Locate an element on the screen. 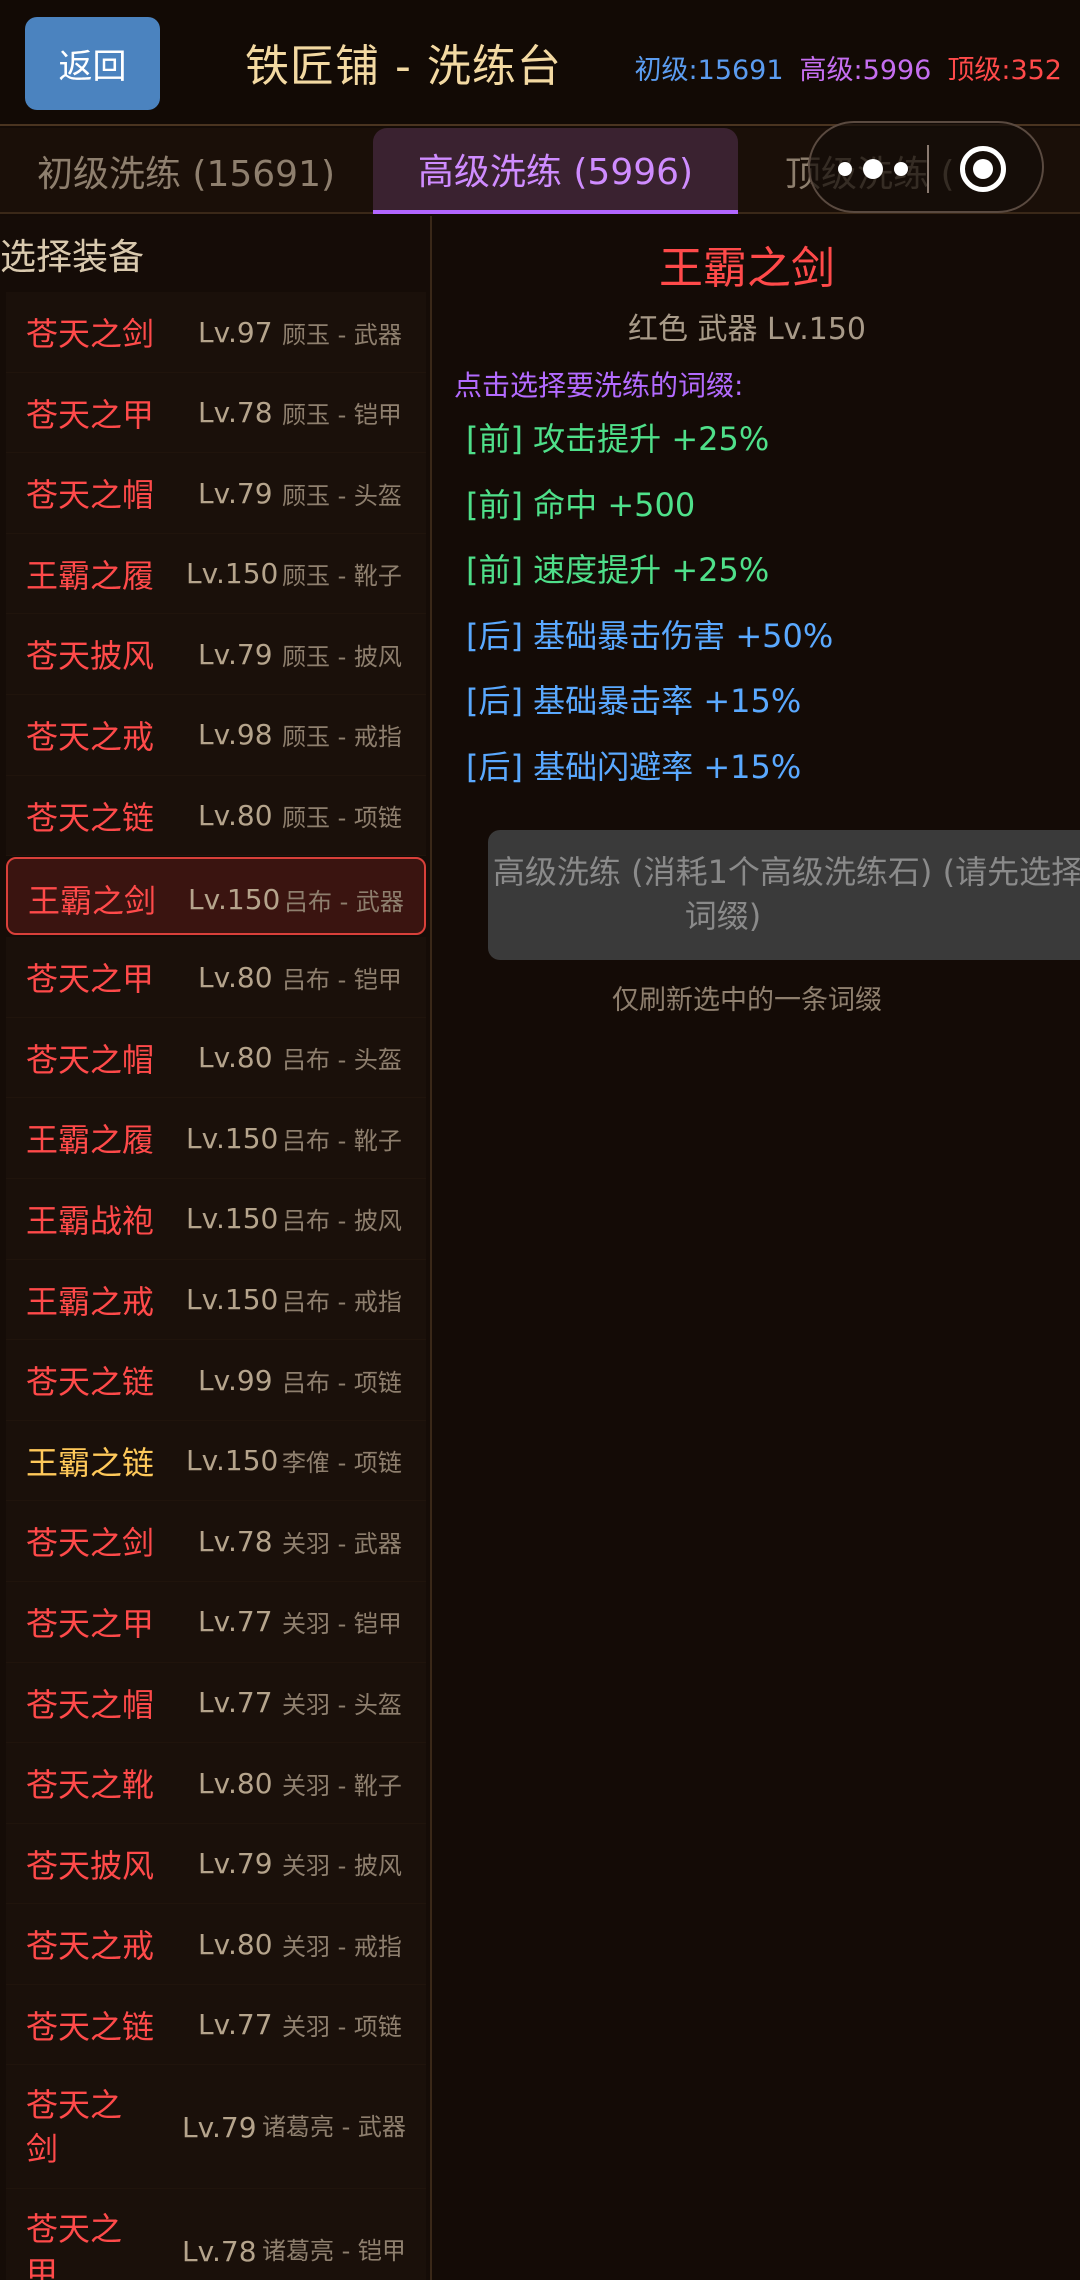 This screenshot has height=2280, width=1080. equipment-row: 苍天披风 Lv.79 关羽 - 披风 is located at coordinates (216, 1864).